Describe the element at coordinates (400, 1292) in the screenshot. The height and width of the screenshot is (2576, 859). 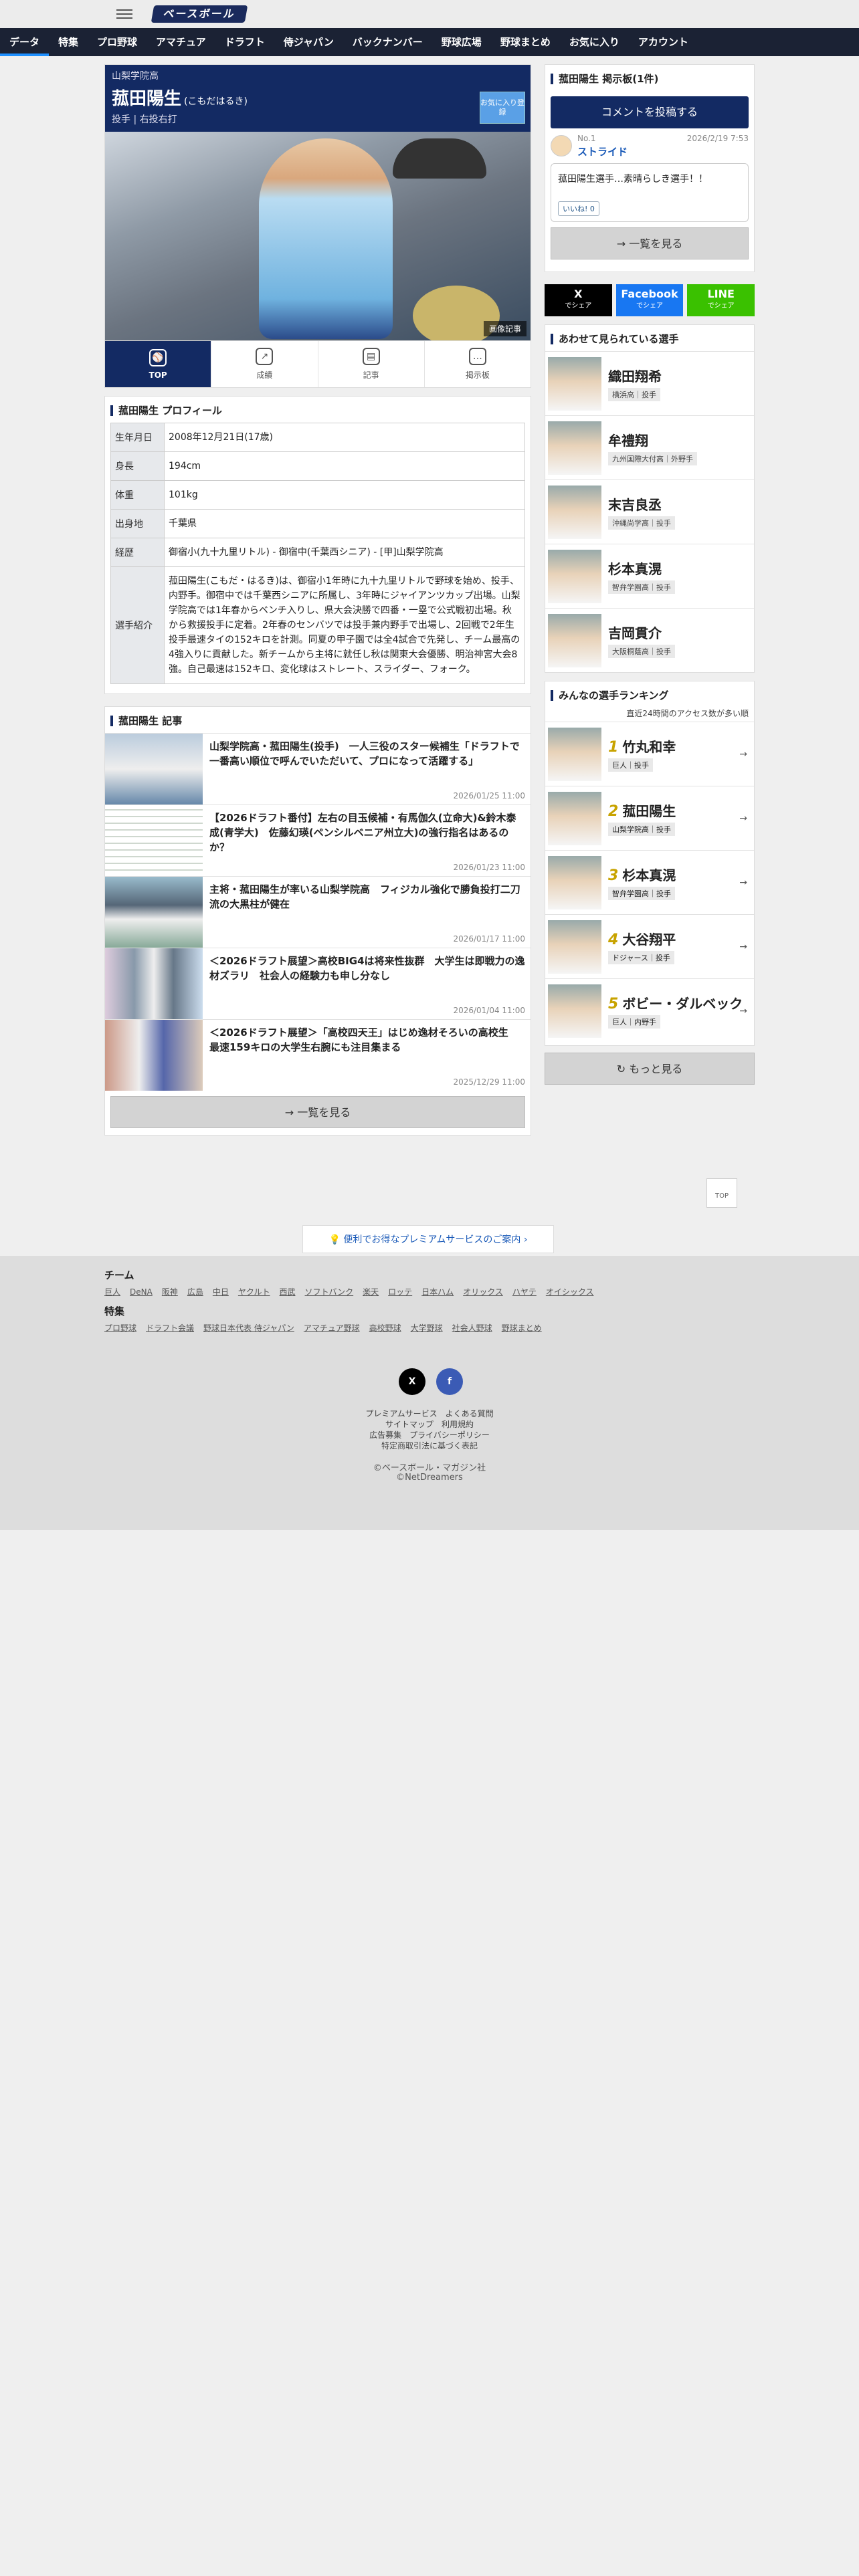
I see `team-link: ロッテ` at that location.